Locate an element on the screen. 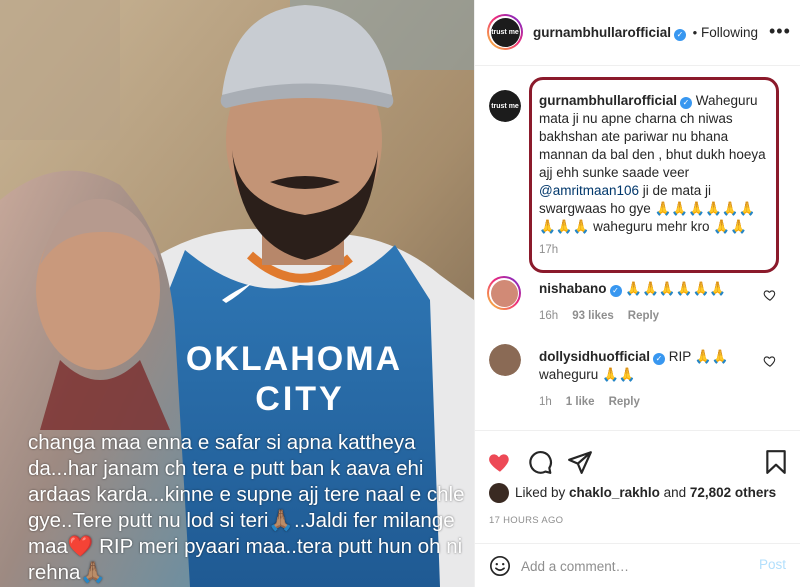  more-options-icon: ••• is located at coordinates (780, 31).